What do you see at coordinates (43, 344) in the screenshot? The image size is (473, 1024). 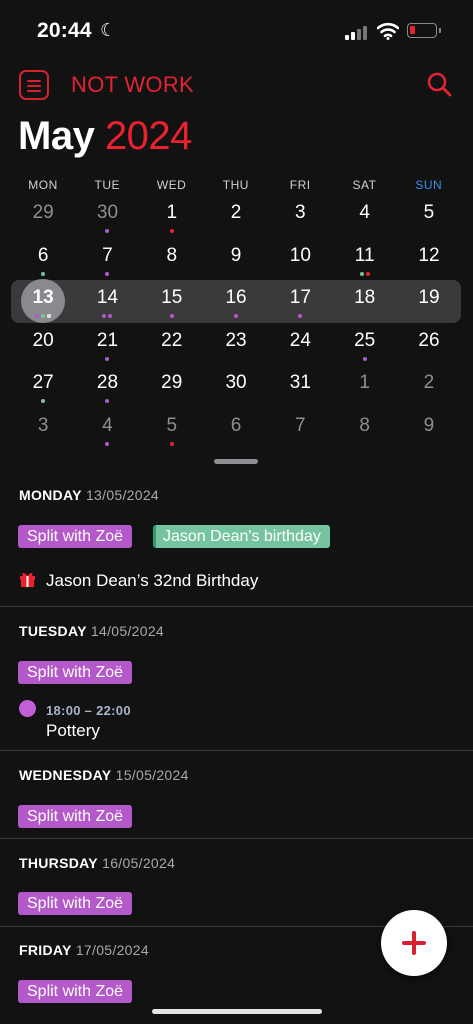 I see `calendar-day: 20` at bounding box center [43, 344].